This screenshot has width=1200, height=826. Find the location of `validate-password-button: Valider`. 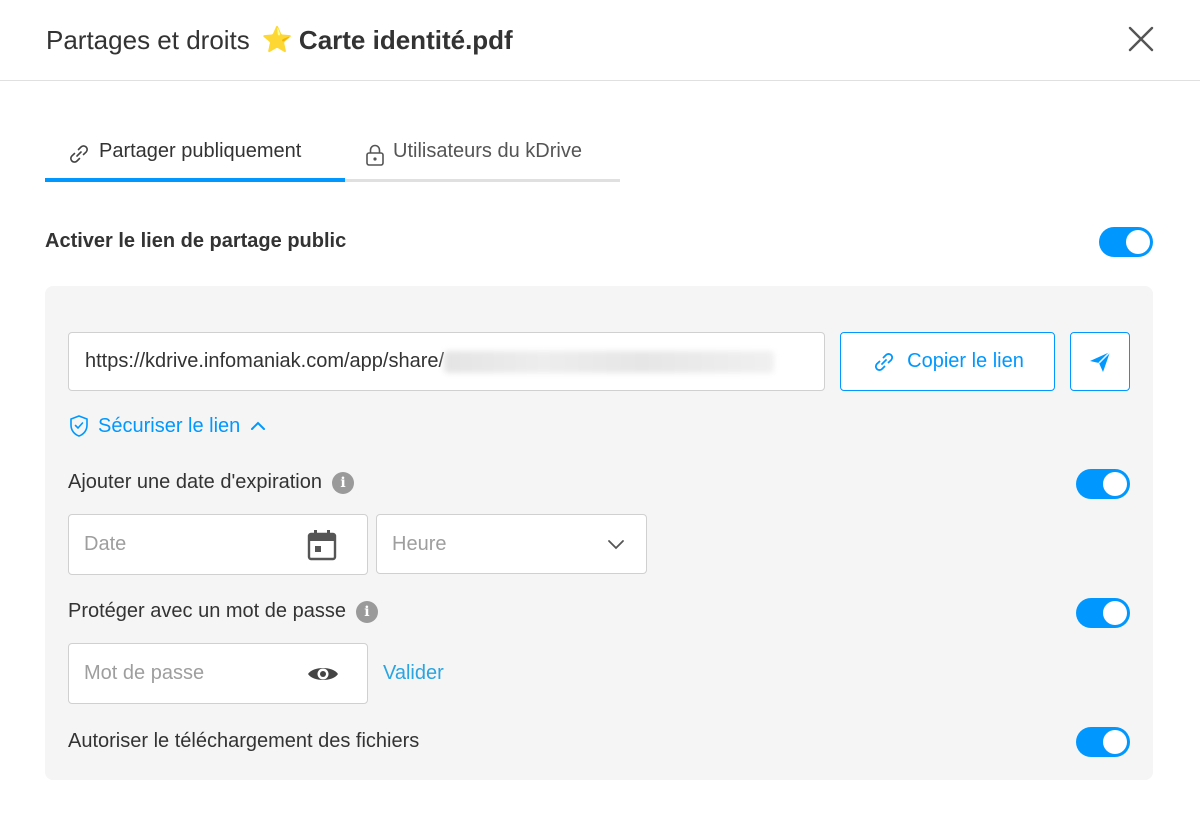

validate-password-button: Valider is located at coordinates (413, 673).